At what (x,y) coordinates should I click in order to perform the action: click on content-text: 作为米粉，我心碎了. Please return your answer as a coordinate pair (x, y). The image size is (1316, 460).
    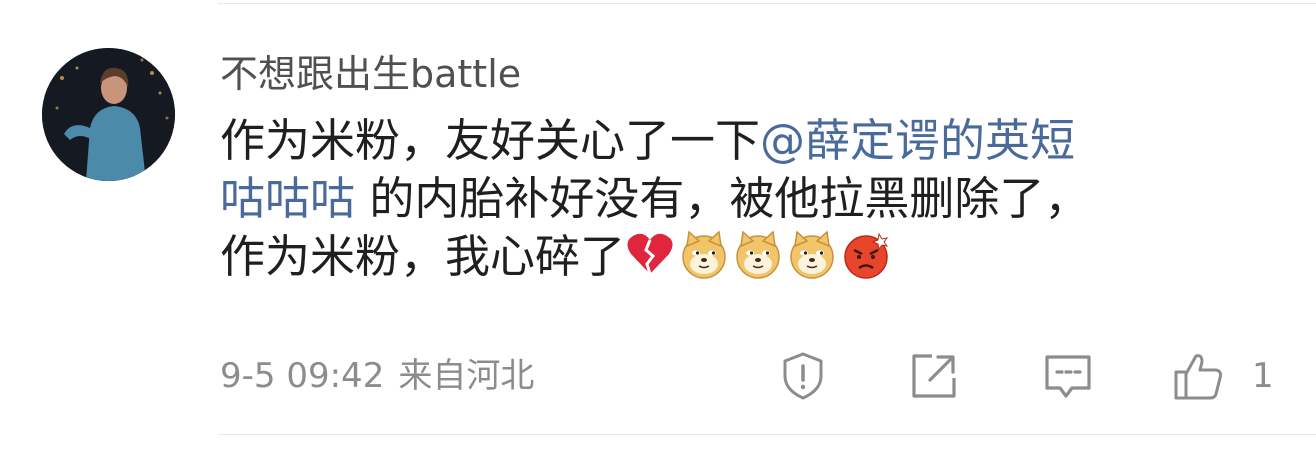
    Looking at the image, I should click on (423, 256).